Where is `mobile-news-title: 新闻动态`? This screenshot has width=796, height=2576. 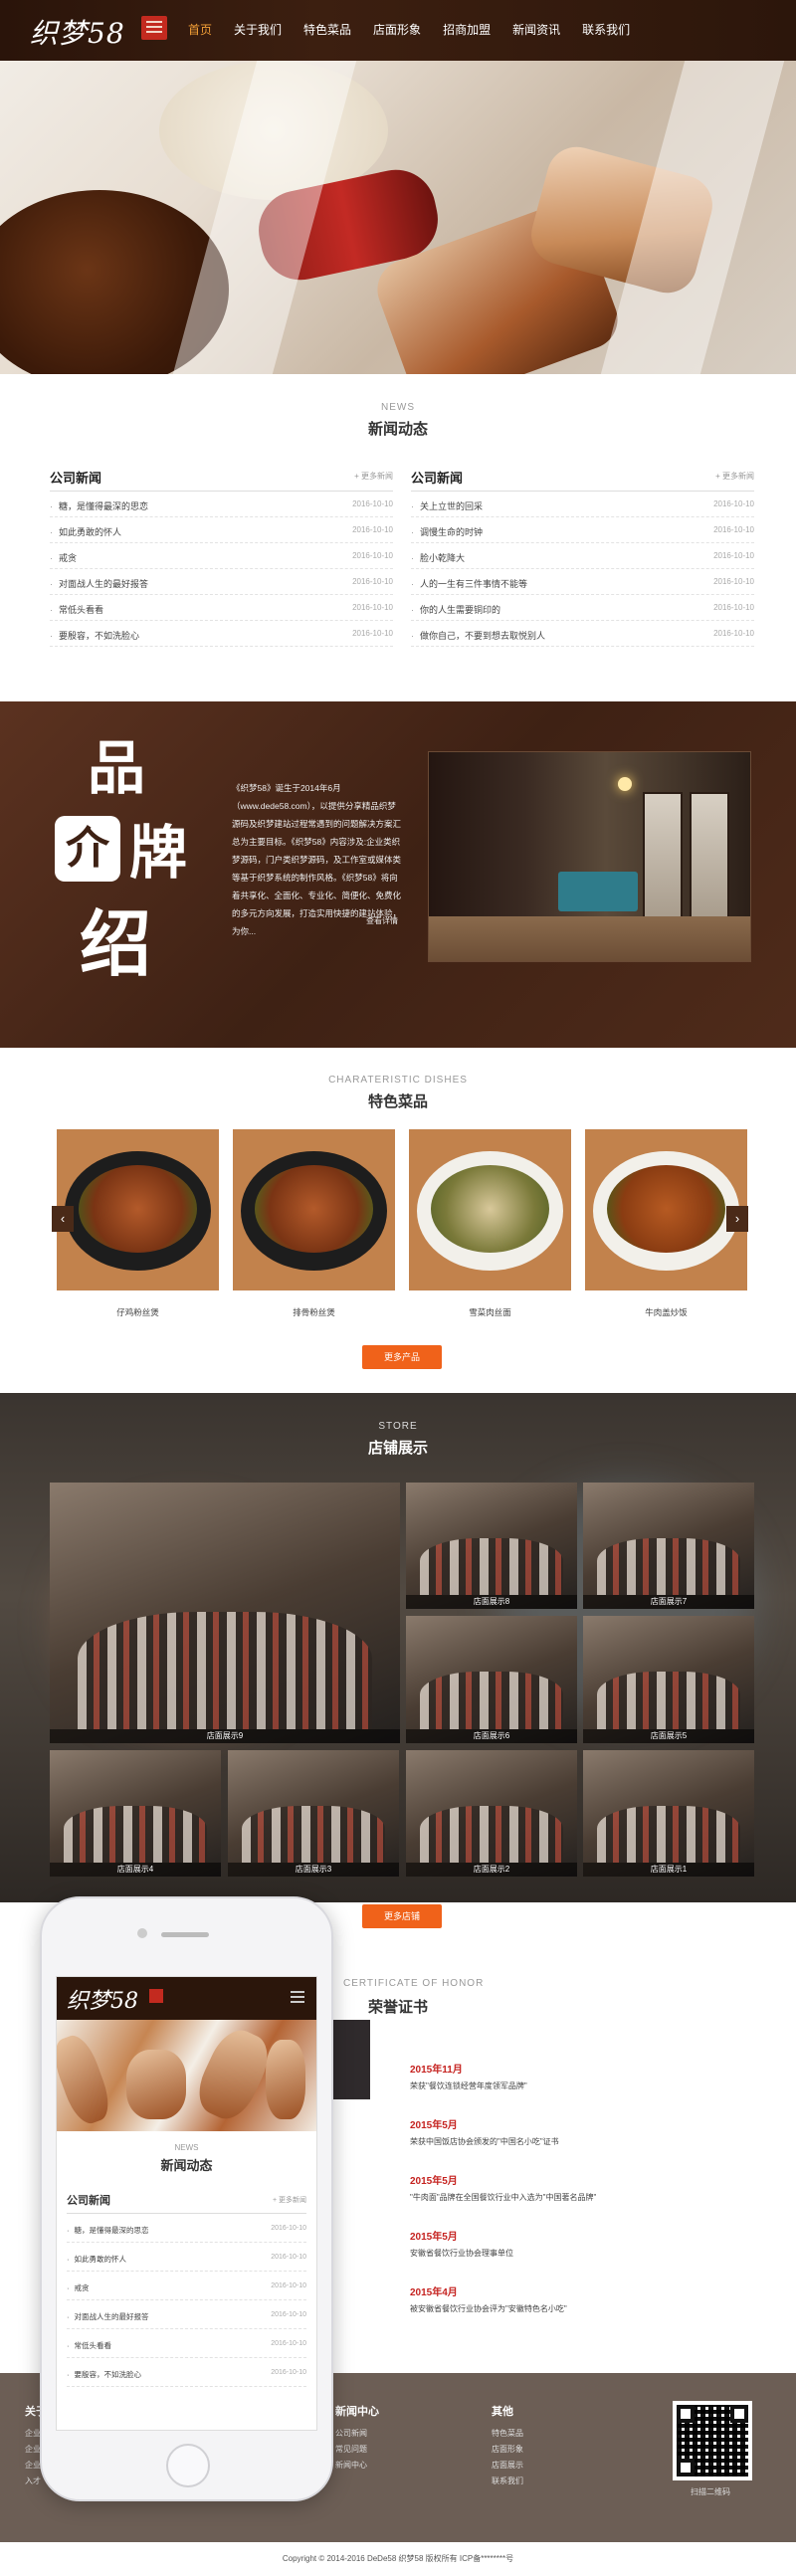
mobile-news-title: 新闻动态 is located at coordinates (186, 2166).